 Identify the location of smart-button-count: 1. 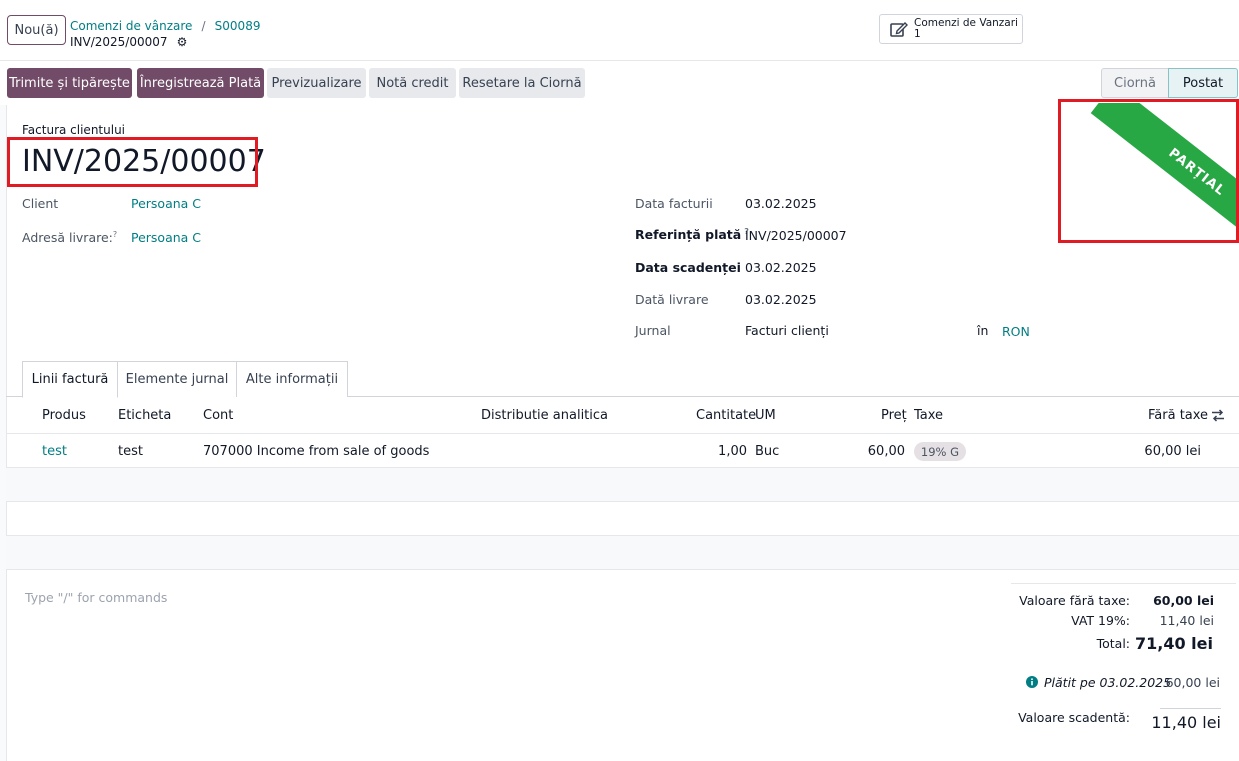
(917, 34).